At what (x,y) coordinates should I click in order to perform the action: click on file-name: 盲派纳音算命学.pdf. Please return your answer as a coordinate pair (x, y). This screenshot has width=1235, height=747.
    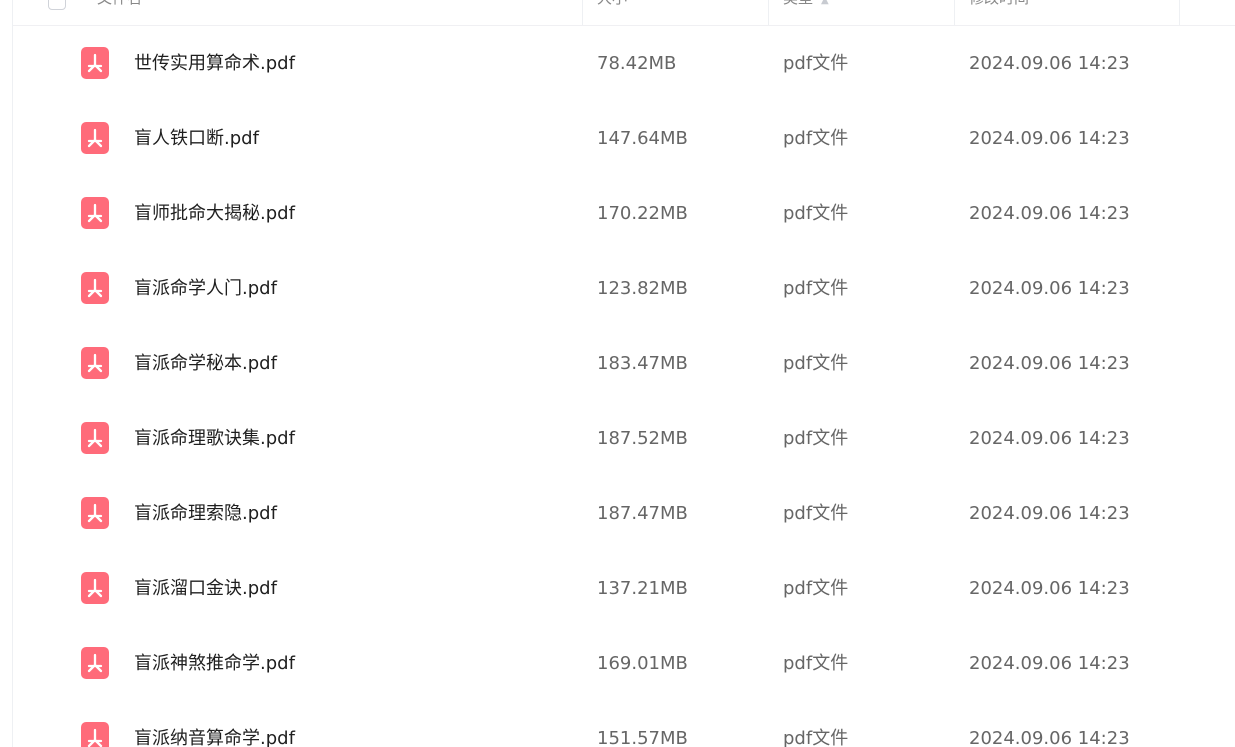
    Looking at the image, I should click on (214, 724).